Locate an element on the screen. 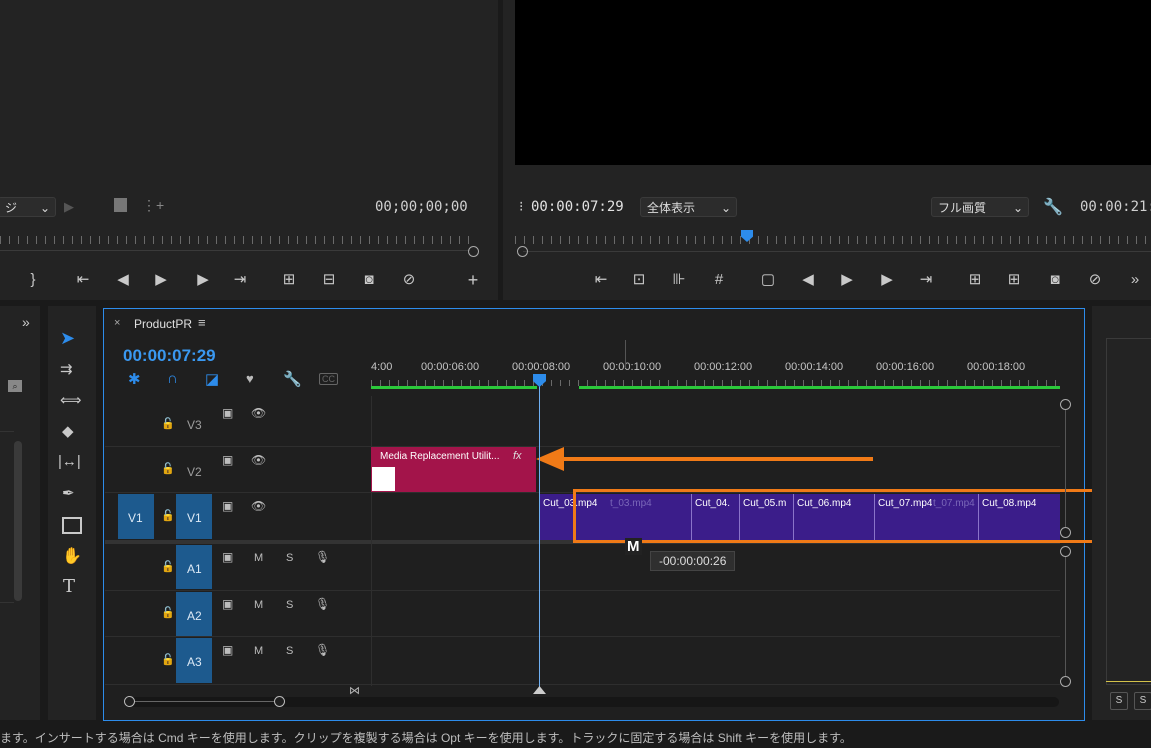 This screenshot has width=1151, height=748. type-tool-icon: T is located at coordinates (69, 586).